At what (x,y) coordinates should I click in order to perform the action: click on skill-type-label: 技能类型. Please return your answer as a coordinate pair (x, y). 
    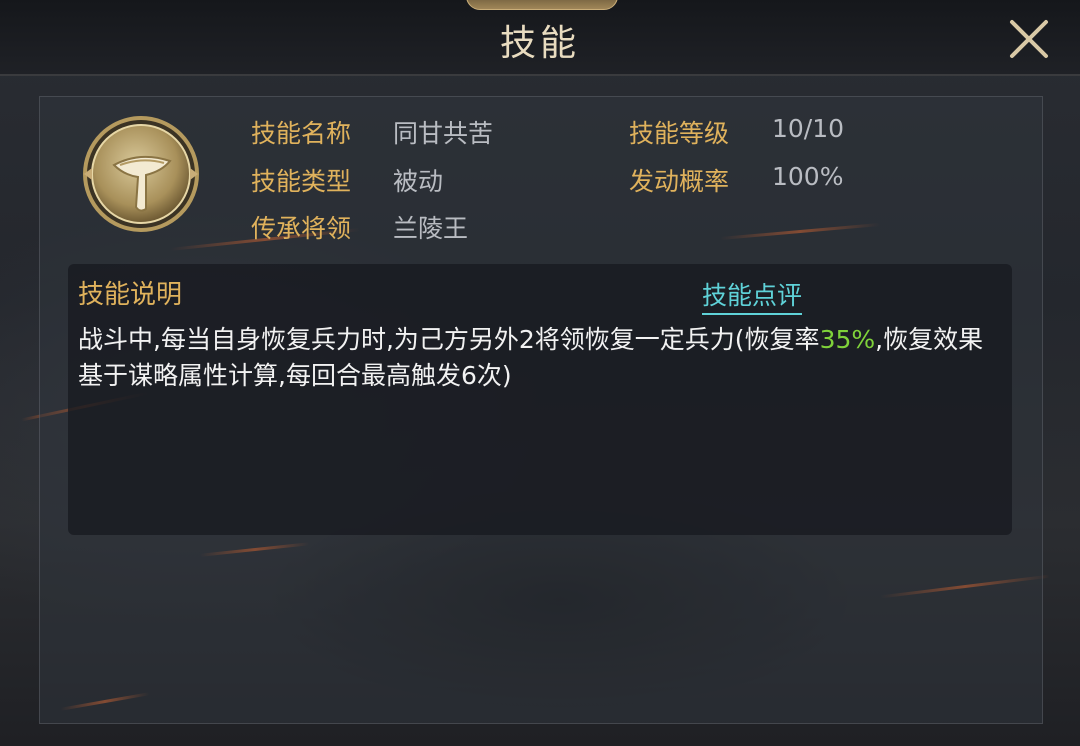
    Looking at the image, I should click on (301, 181).